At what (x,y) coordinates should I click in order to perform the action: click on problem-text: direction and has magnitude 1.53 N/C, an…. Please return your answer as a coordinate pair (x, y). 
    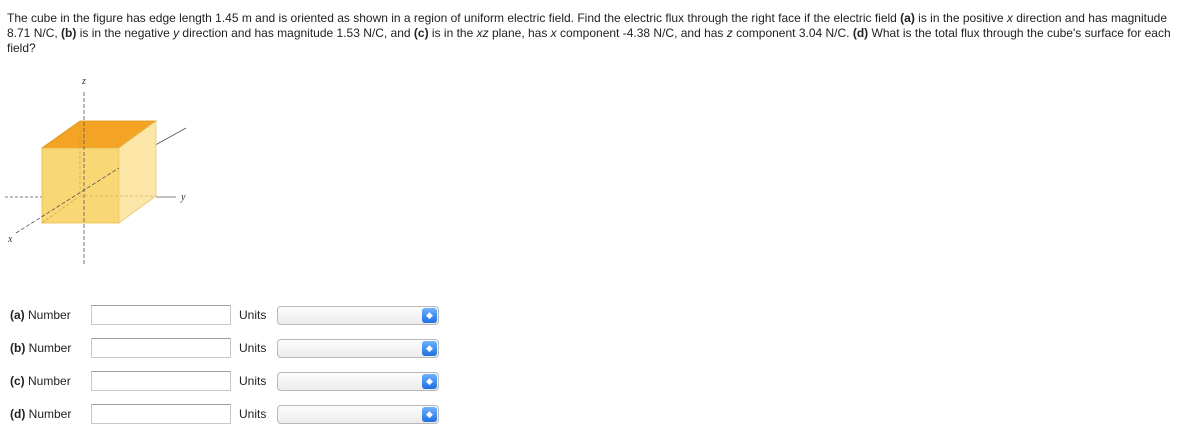
    Looking at the image, I should click on (296, 33).